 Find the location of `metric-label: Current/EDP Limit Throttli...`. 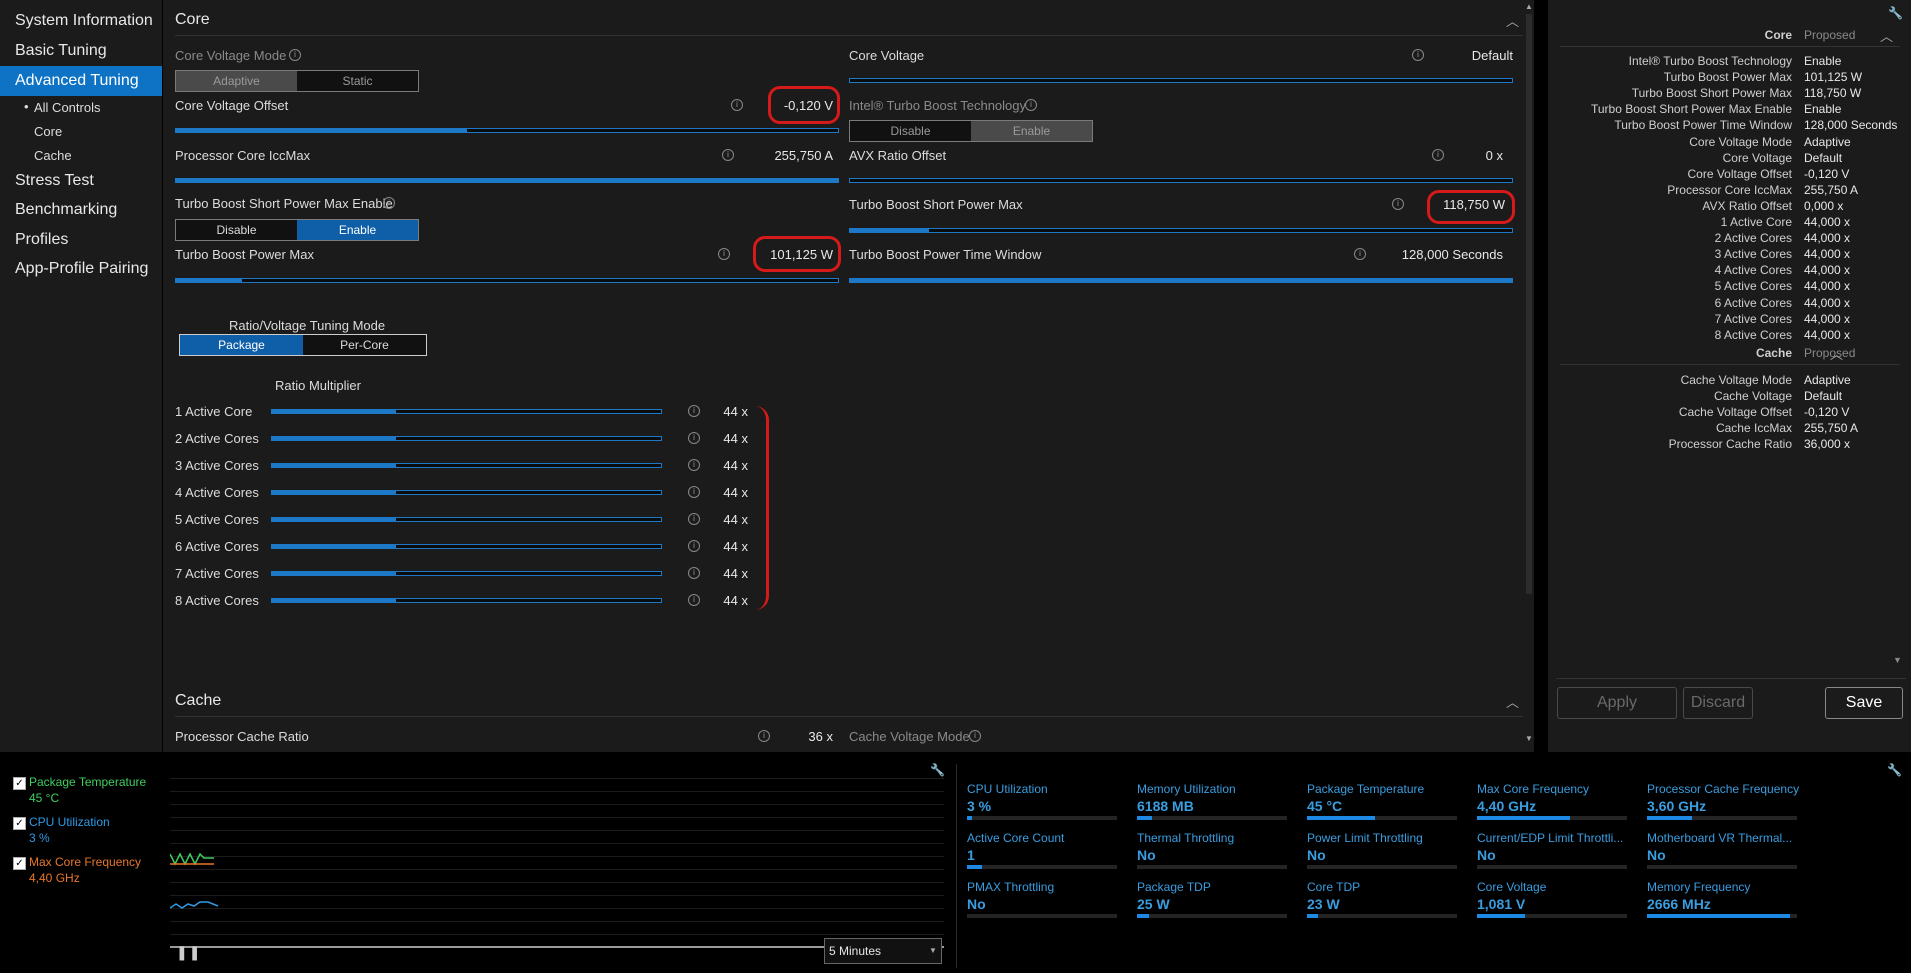

metric-label: Current/EDP Limit Throttli... is located at coordinates (1550, 838).